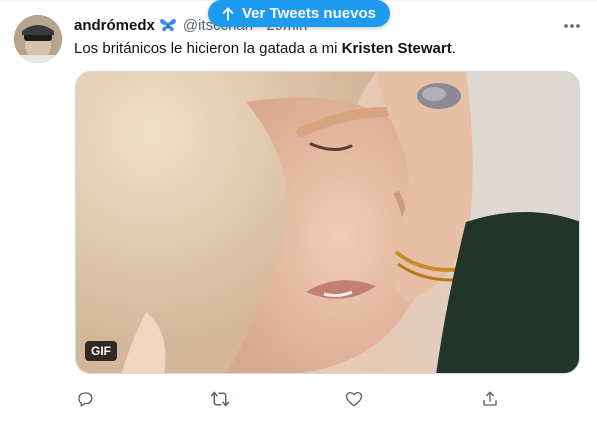 The height and width of the screenshot is (427, 597). I want to click on arrow-up-icon, so click(228, 14).